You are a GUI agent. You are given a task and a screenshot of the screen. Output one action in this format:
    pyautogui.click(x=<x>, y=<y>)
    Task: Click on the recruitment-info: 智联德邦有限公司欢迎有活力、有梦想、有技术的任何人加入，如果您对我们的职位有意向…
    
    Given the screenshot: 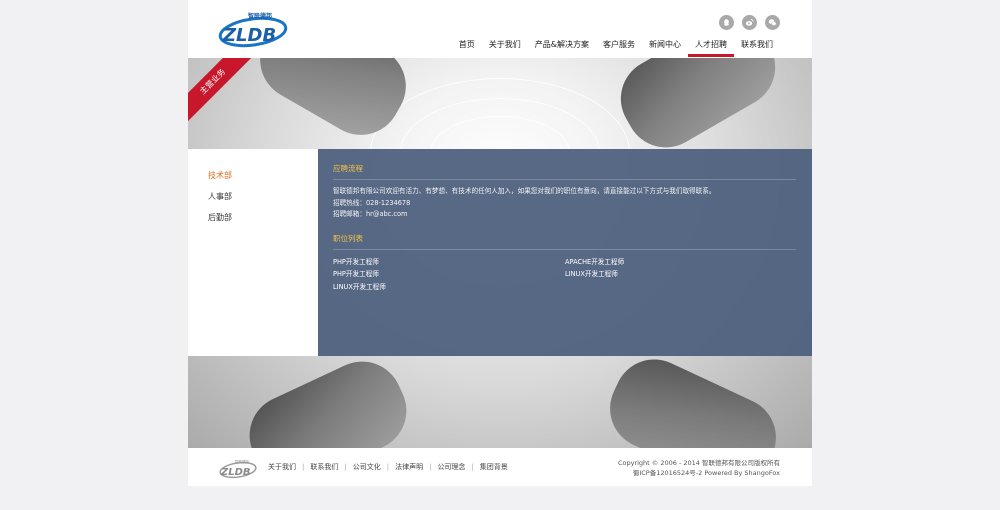 What is the action you would take?
    pyautogui.click(x=564, y=203)
    